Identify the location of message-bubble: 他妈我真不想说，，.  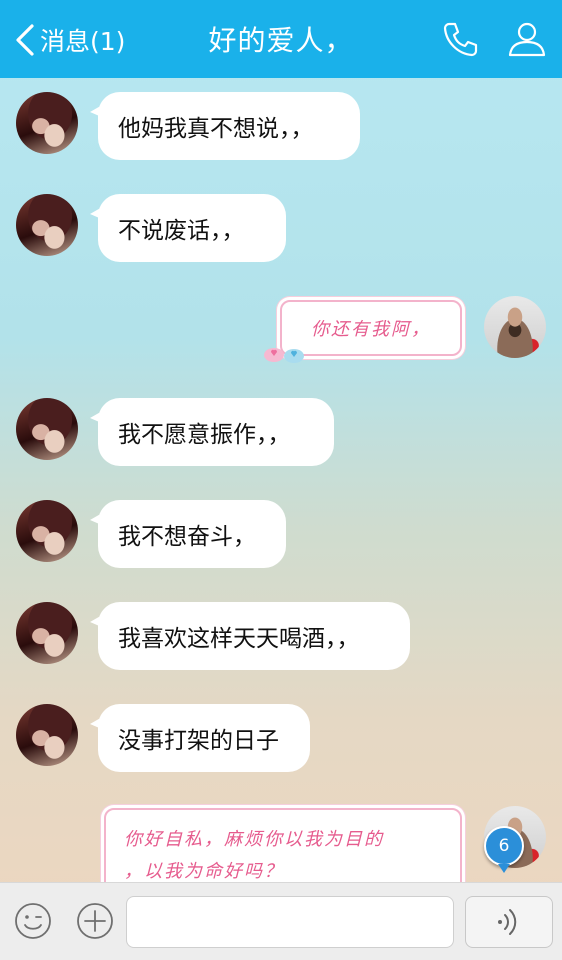
(225, 126).